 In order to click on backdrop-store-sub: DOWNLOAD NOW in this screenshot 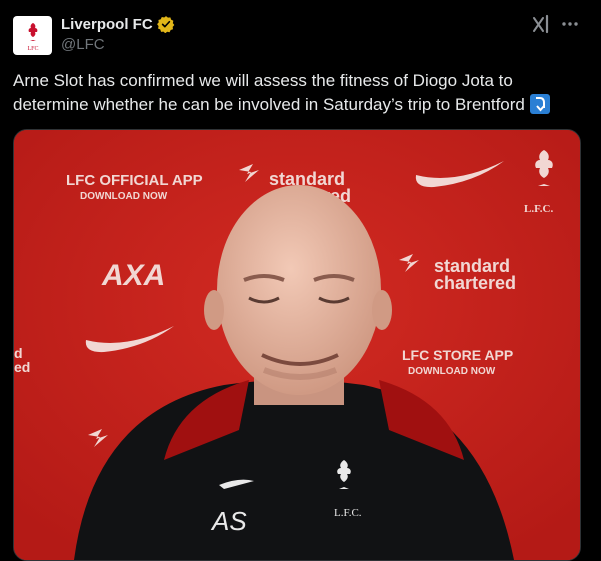, I will do `click(452, 371)`.